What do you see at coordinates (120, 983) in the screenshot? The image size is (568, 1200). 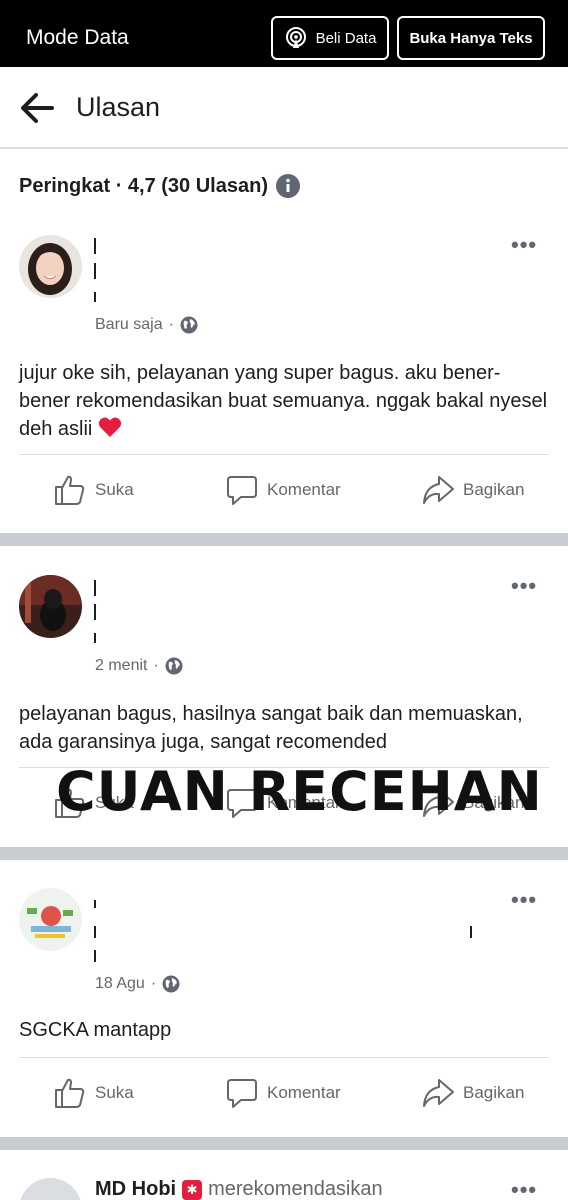 I see `post-time: 18 Agu` at bounding box center [120, 983].